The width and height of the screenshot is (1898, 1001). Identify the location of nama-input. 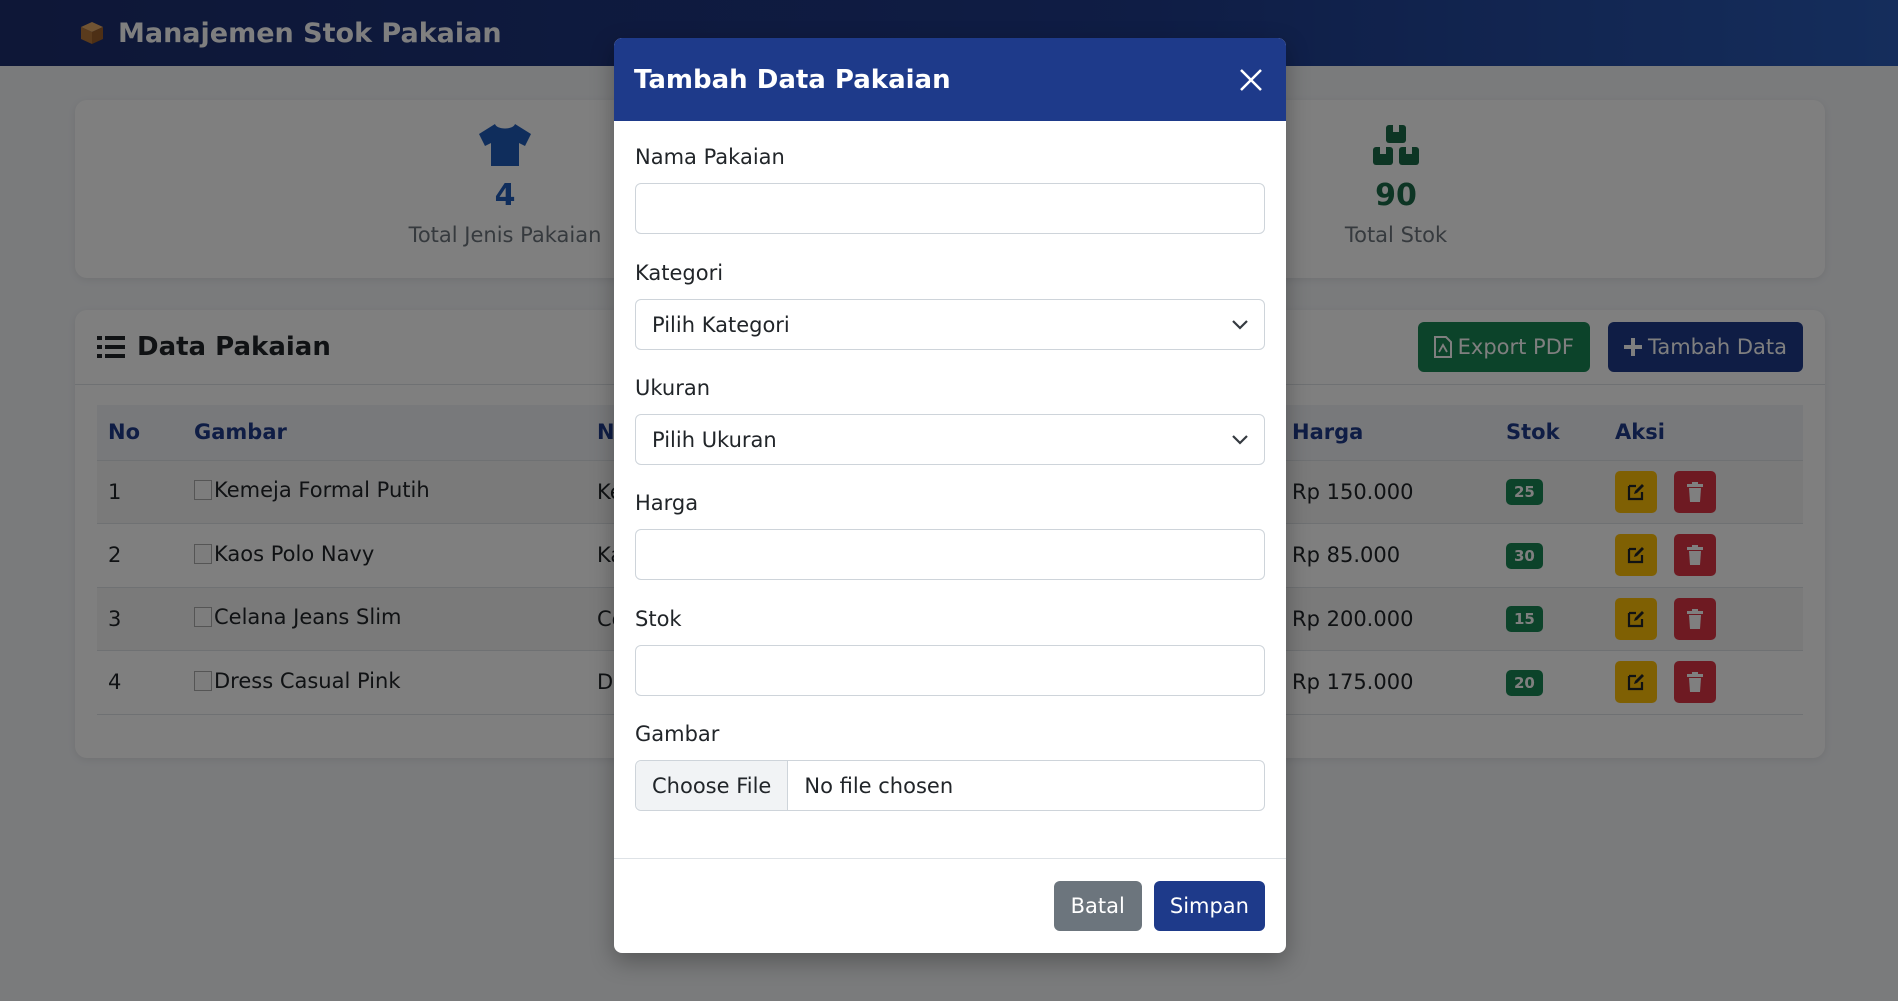
(950, 208).